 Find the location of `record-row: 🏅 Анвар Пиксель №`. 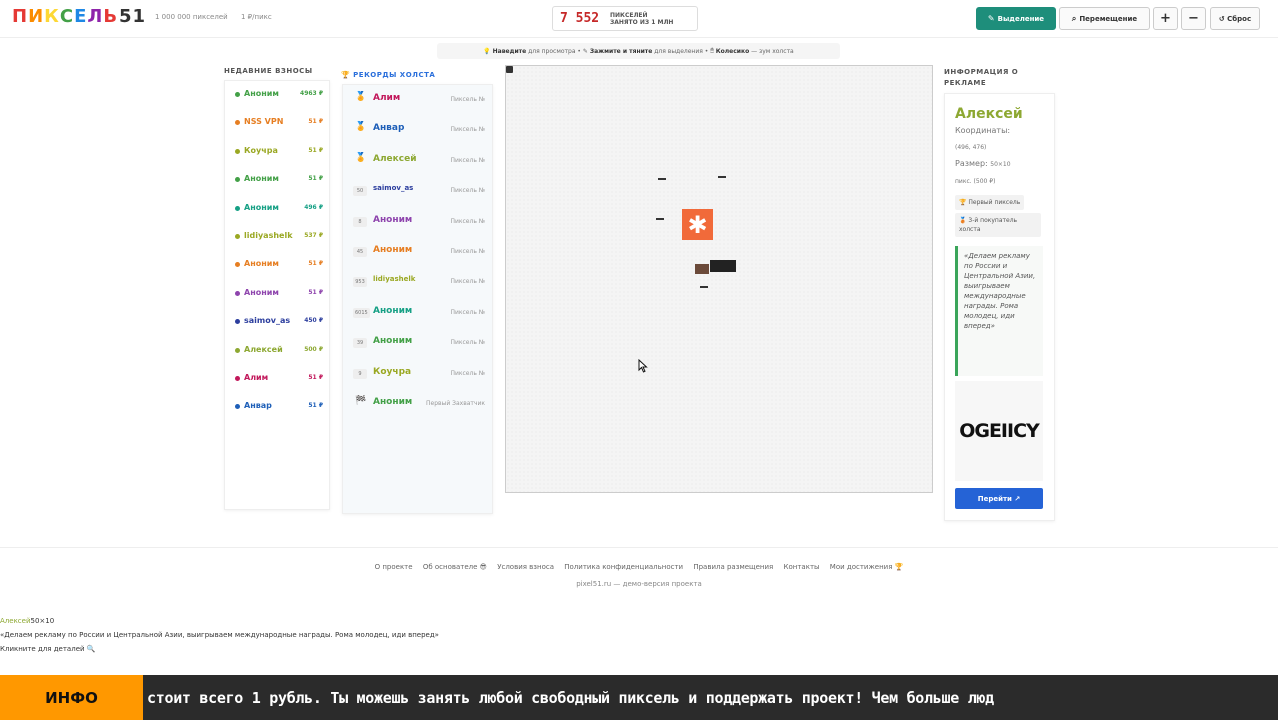

record-row: 🏅 Анвар Пиксель № is located at coordinates (418, 131).